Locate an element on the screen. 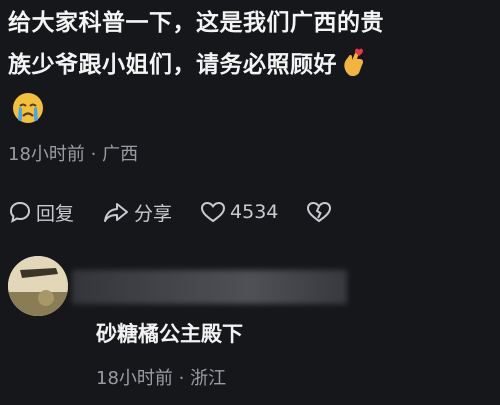  reply-location: 浙江 is located at coordinates (208, 378).